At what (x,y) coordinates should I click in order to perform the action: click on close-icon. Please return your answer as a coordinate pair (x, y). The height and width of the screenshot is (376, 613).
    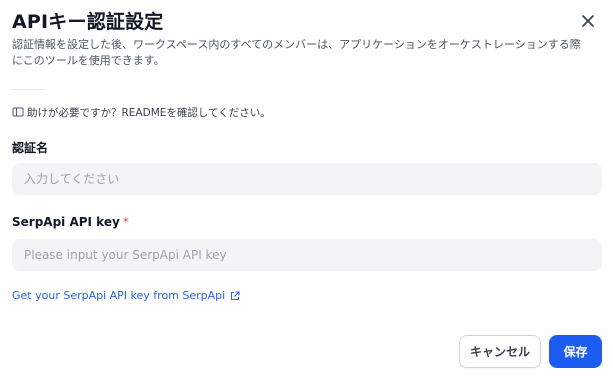
    Looking at the image, I should click on (588, 21).